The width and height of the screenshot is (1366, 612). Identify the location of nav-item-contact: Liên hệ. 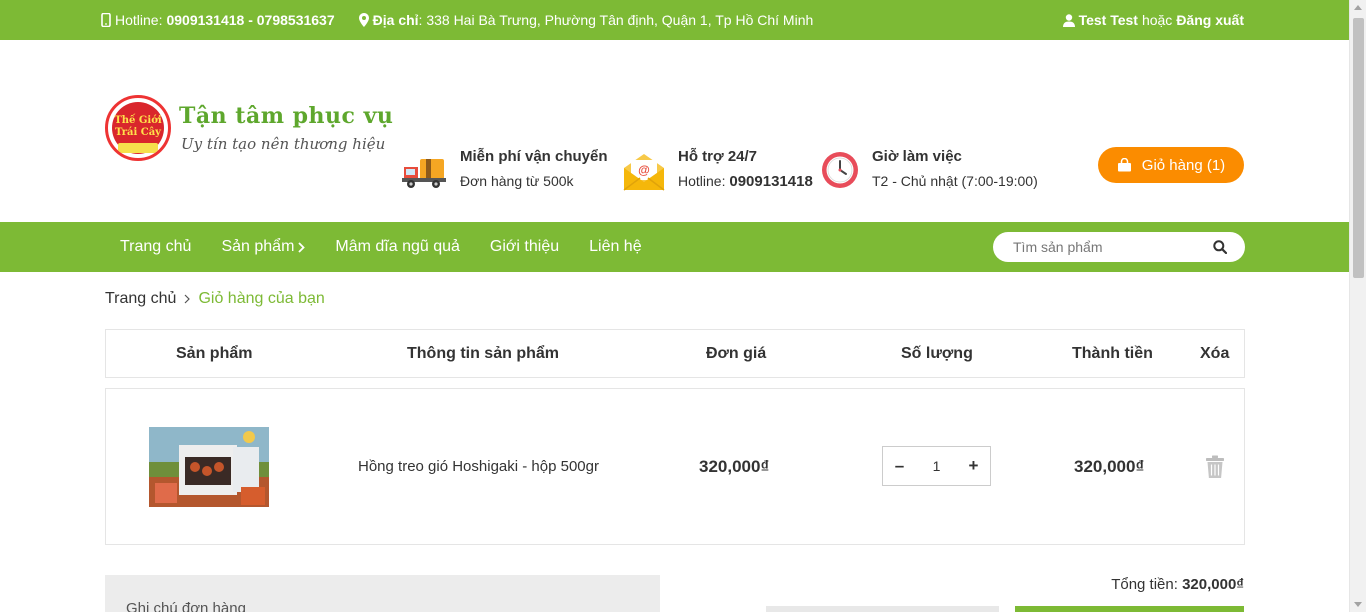
(615, 247).